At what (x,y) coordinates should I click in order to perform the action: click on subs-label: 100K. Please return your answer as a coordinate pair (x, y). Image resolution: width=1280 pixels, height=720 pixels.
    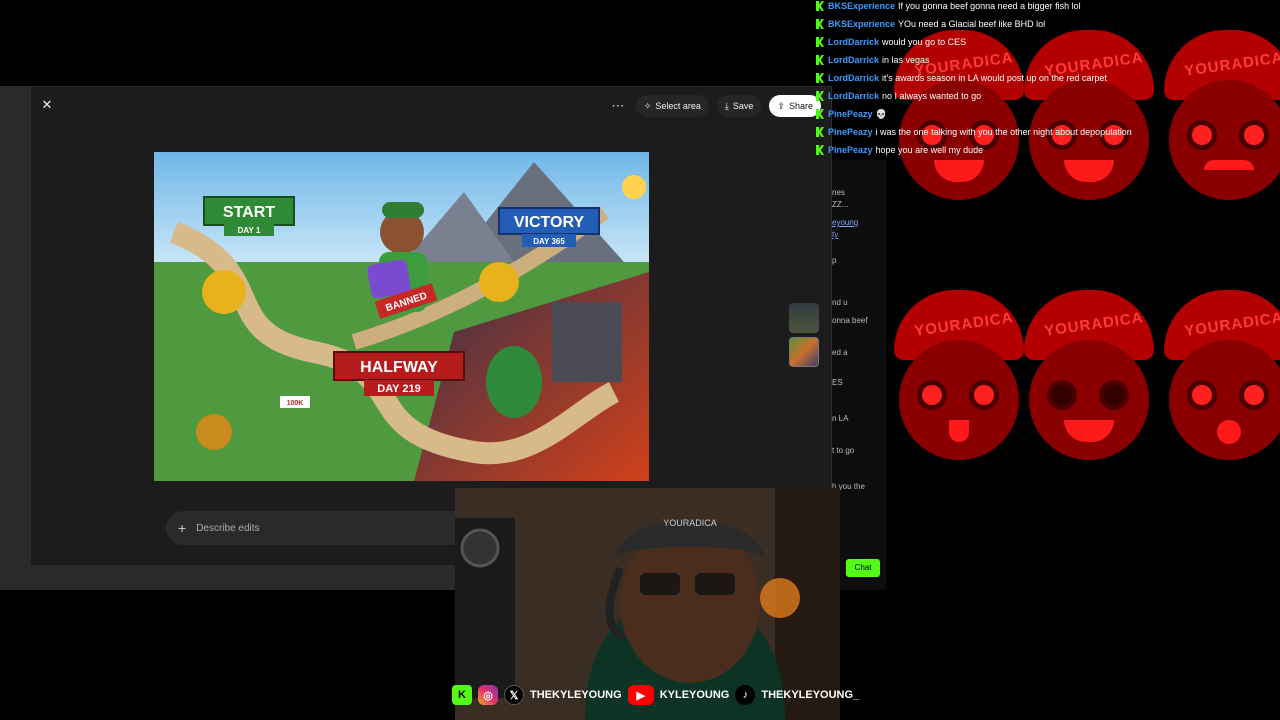
    Looking at the image, I should click on (295, 403).